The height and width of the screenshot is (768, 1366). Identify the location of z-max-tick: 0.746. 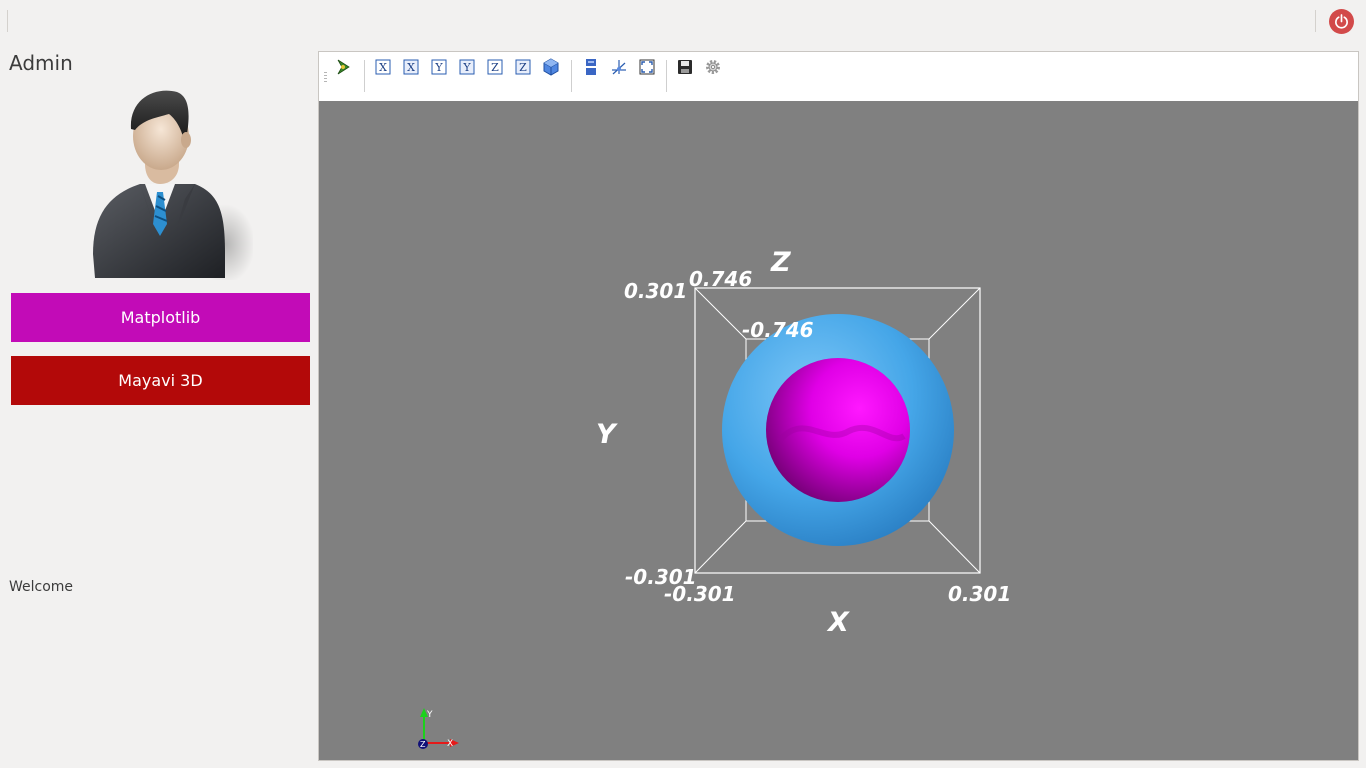
(720, 279).